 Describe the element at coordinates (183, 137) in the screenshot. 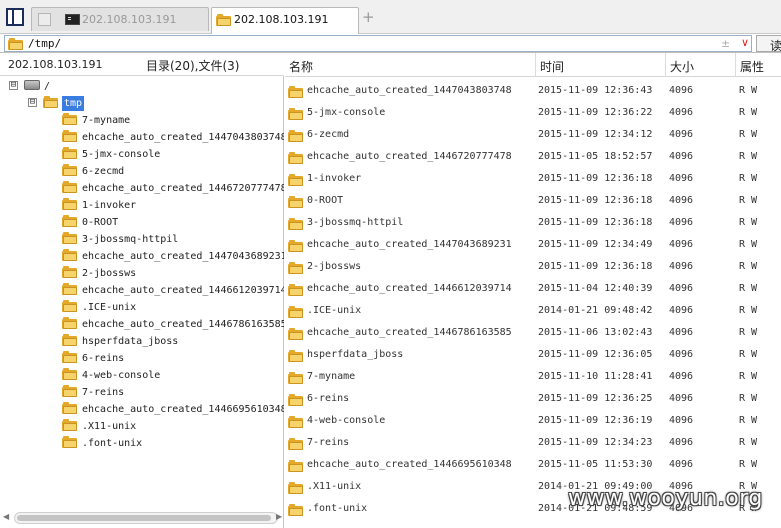

I see `tree-node-label: ehcache_auto_created_1447043803748` at that location.